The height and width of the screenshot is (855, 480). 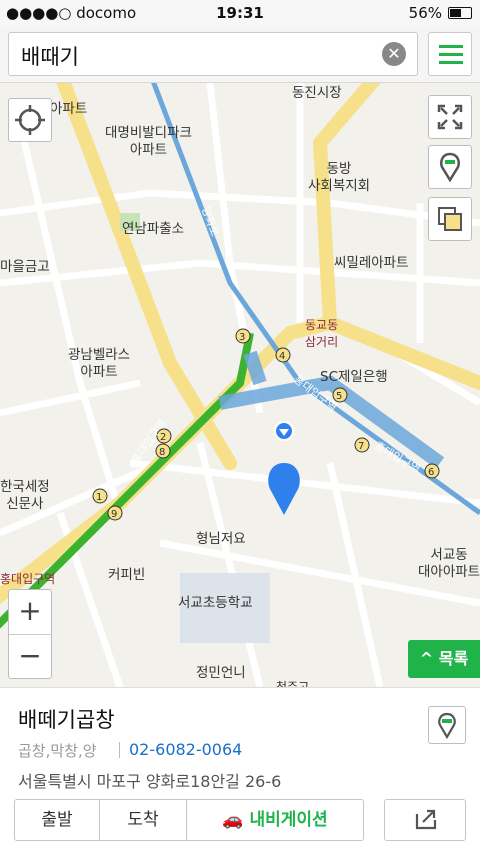 I want to click on expand-icon, so click(x=450, y=117).